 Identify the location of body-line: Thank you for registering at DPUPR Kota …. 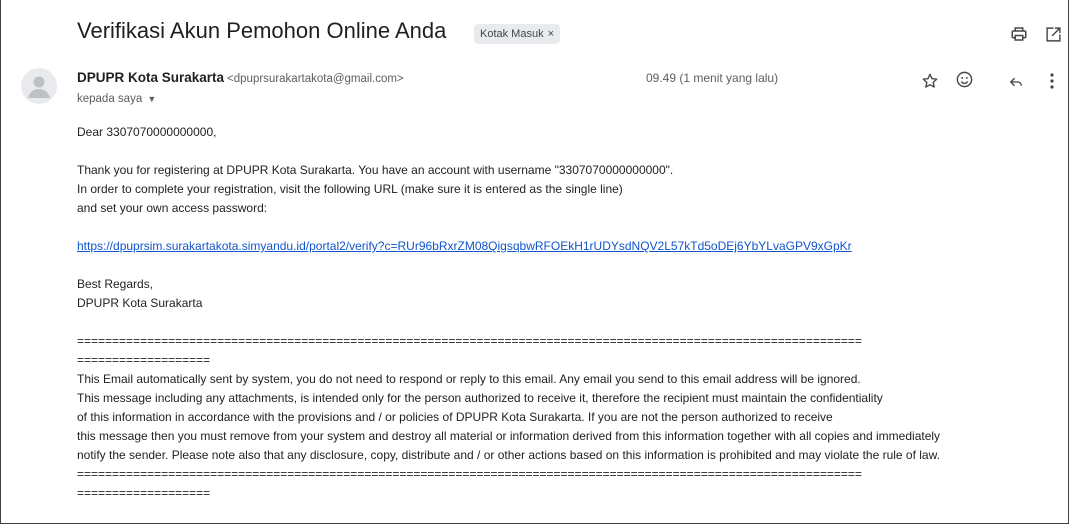
(375, 170).